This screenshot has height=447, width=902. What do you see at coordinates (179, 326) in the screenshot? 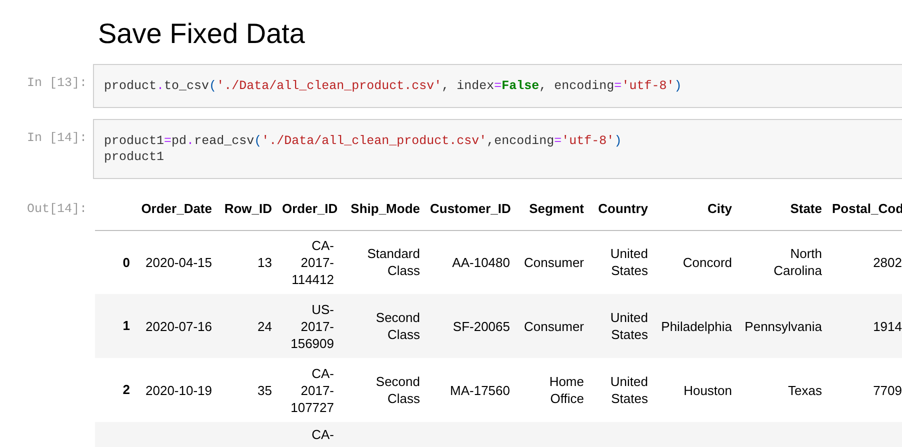
I see `table-cell: 2020-07-16` at bounding box center [179, 326].